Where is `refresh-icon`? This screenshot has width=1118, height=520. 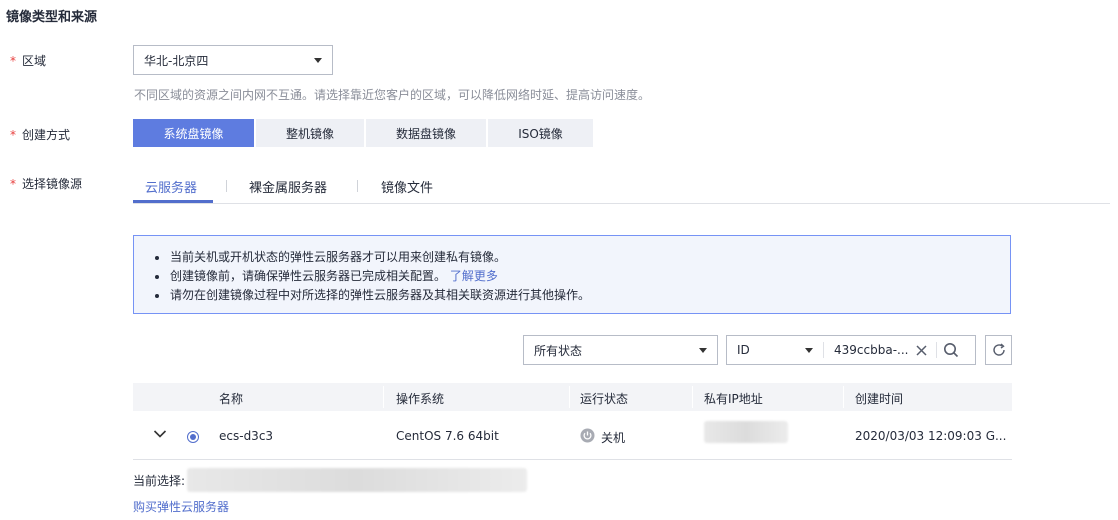 refresh-icon is located at coordinates (998, 349).